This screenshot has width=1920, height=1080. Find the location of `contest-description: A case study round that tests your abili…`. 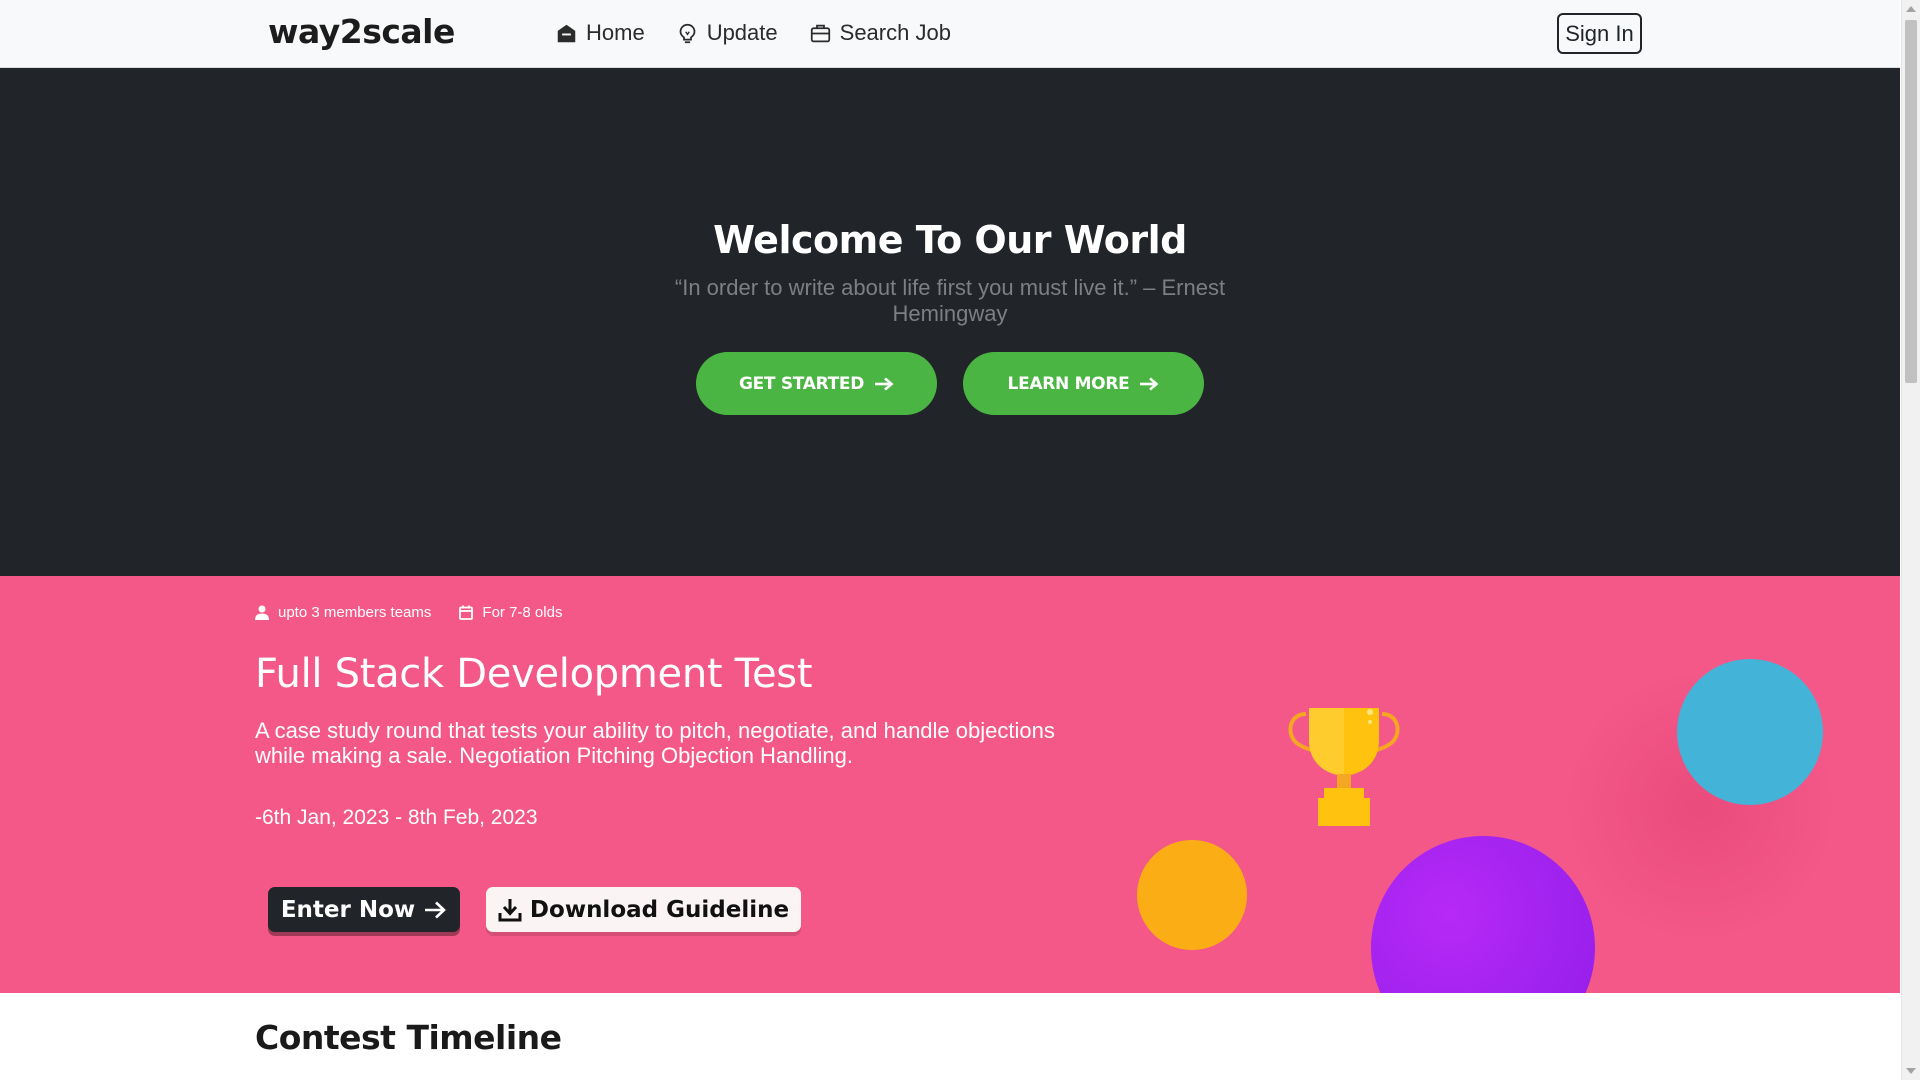

contest-description: A case study round that tests your abili… is located at coordinates (655, 743).